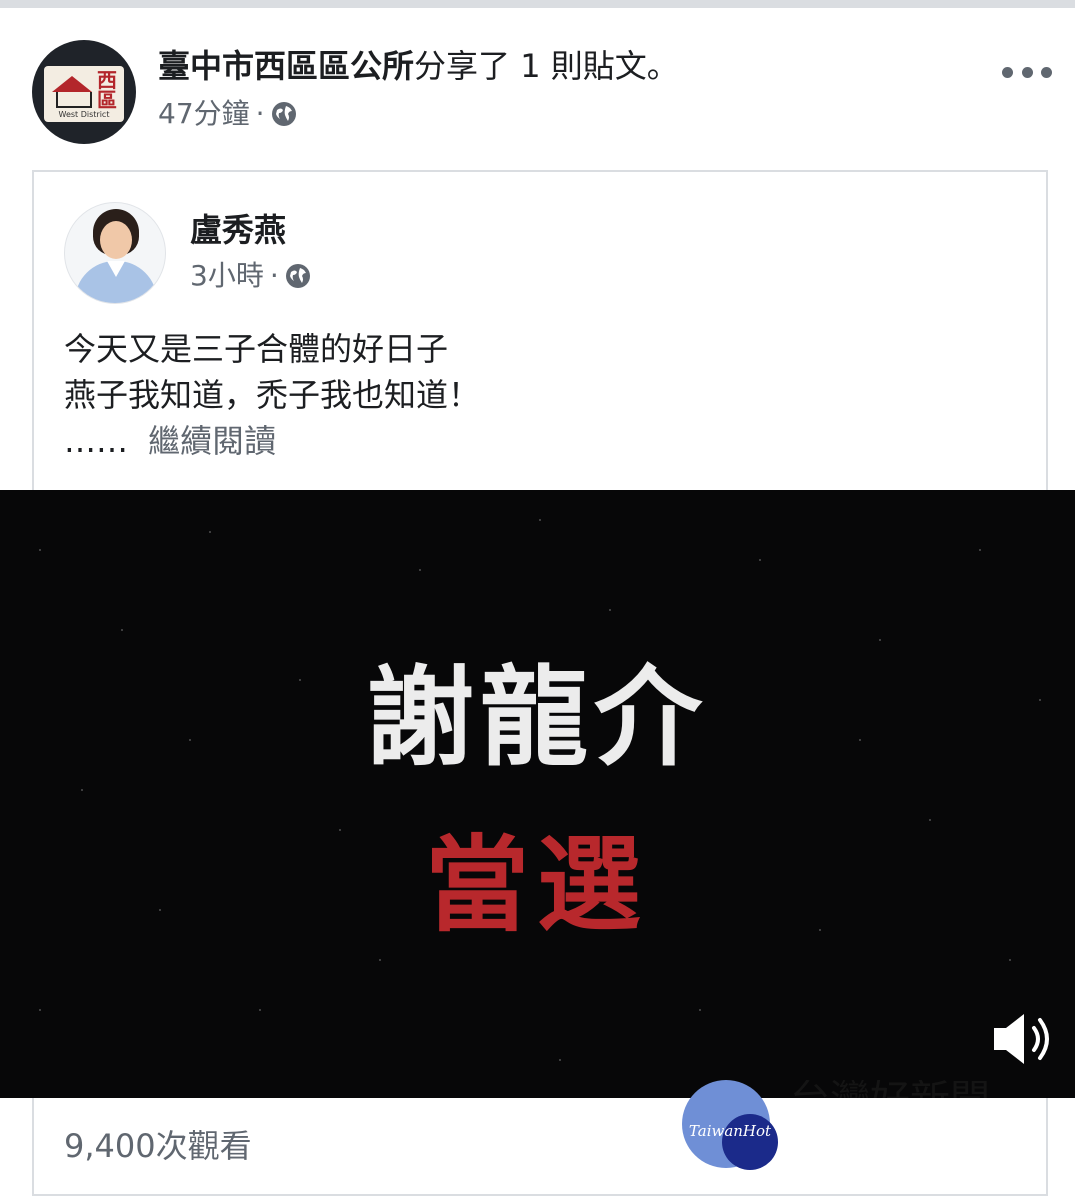 The height and width of the screenshot is (1200, 1075). I want to click on post-timestamp: 3小時, so click(227, 276).